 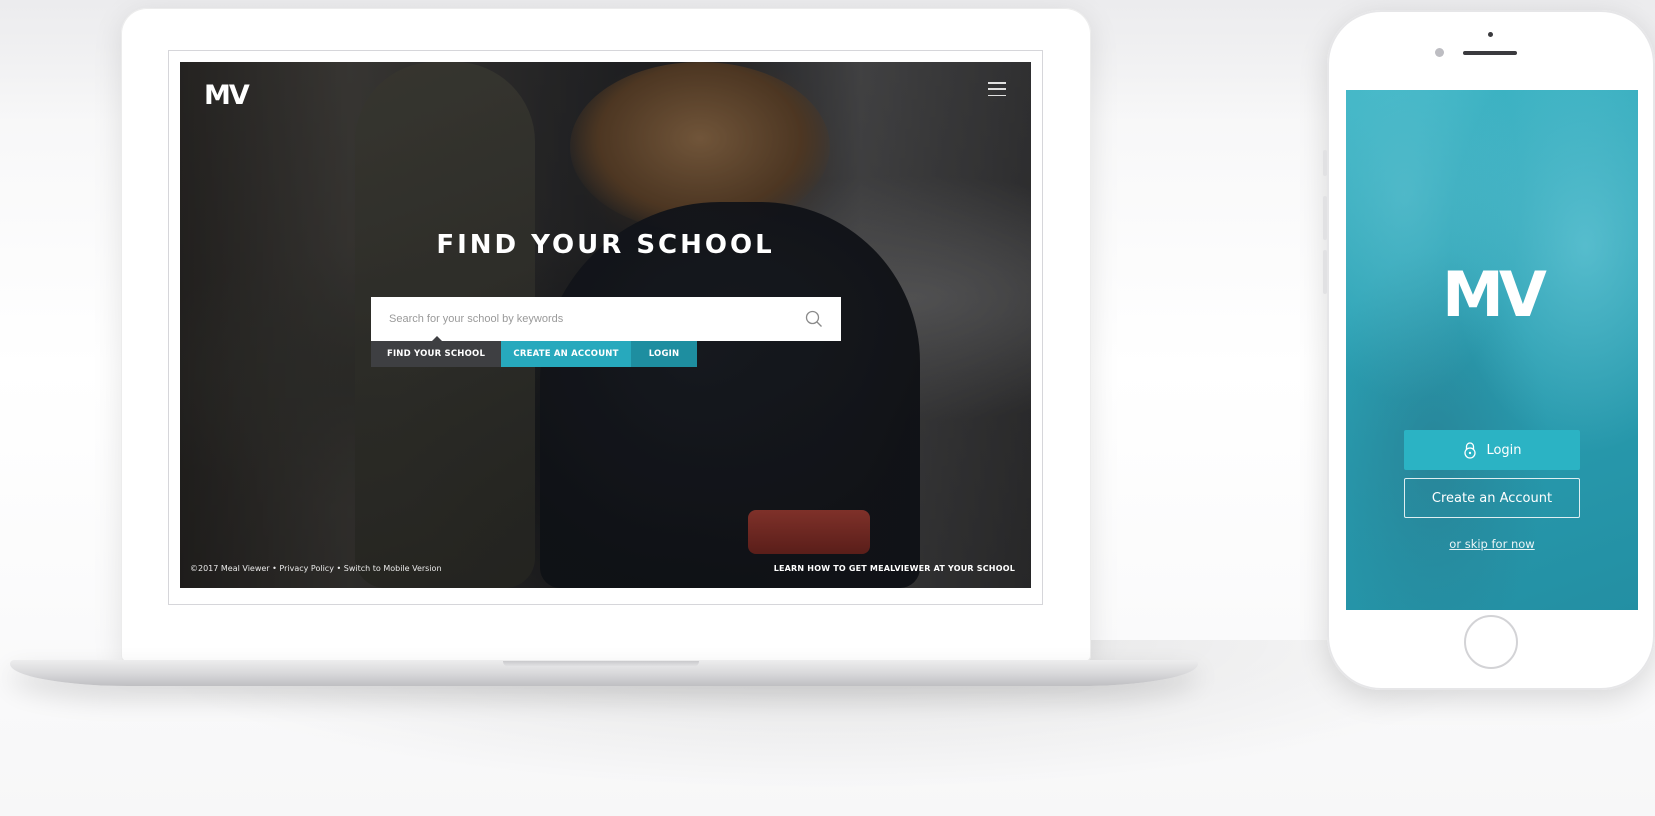 What do you see at coordinates (566, 354) in the screenshot?
I see `tab-create-an-account: CREATE AN ACCOUNT` at bounding box center [566, 354].